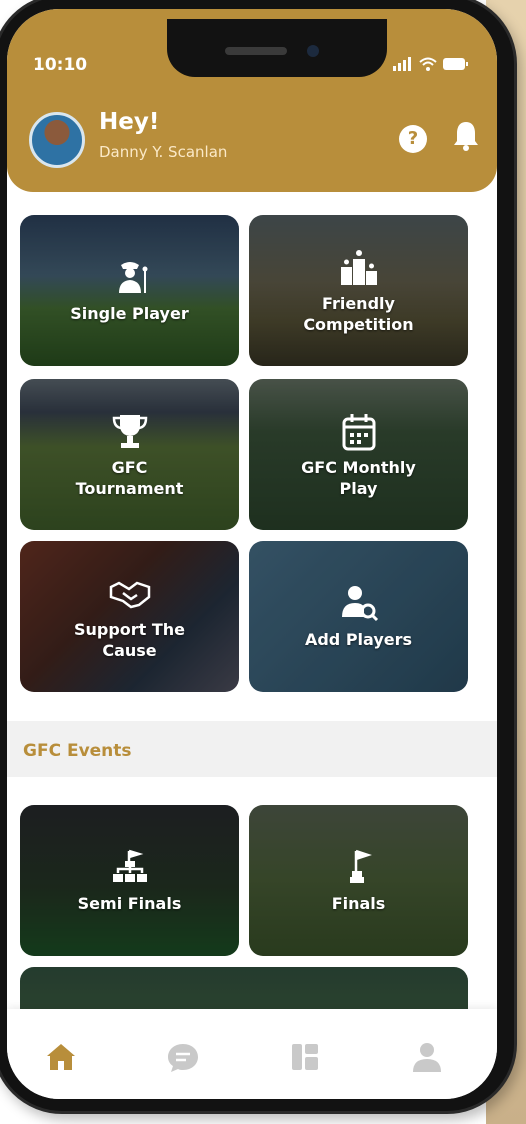  Describe the element at coordinates (129, 122) in the screenshot. I see `greeting: Hey!` at that location.